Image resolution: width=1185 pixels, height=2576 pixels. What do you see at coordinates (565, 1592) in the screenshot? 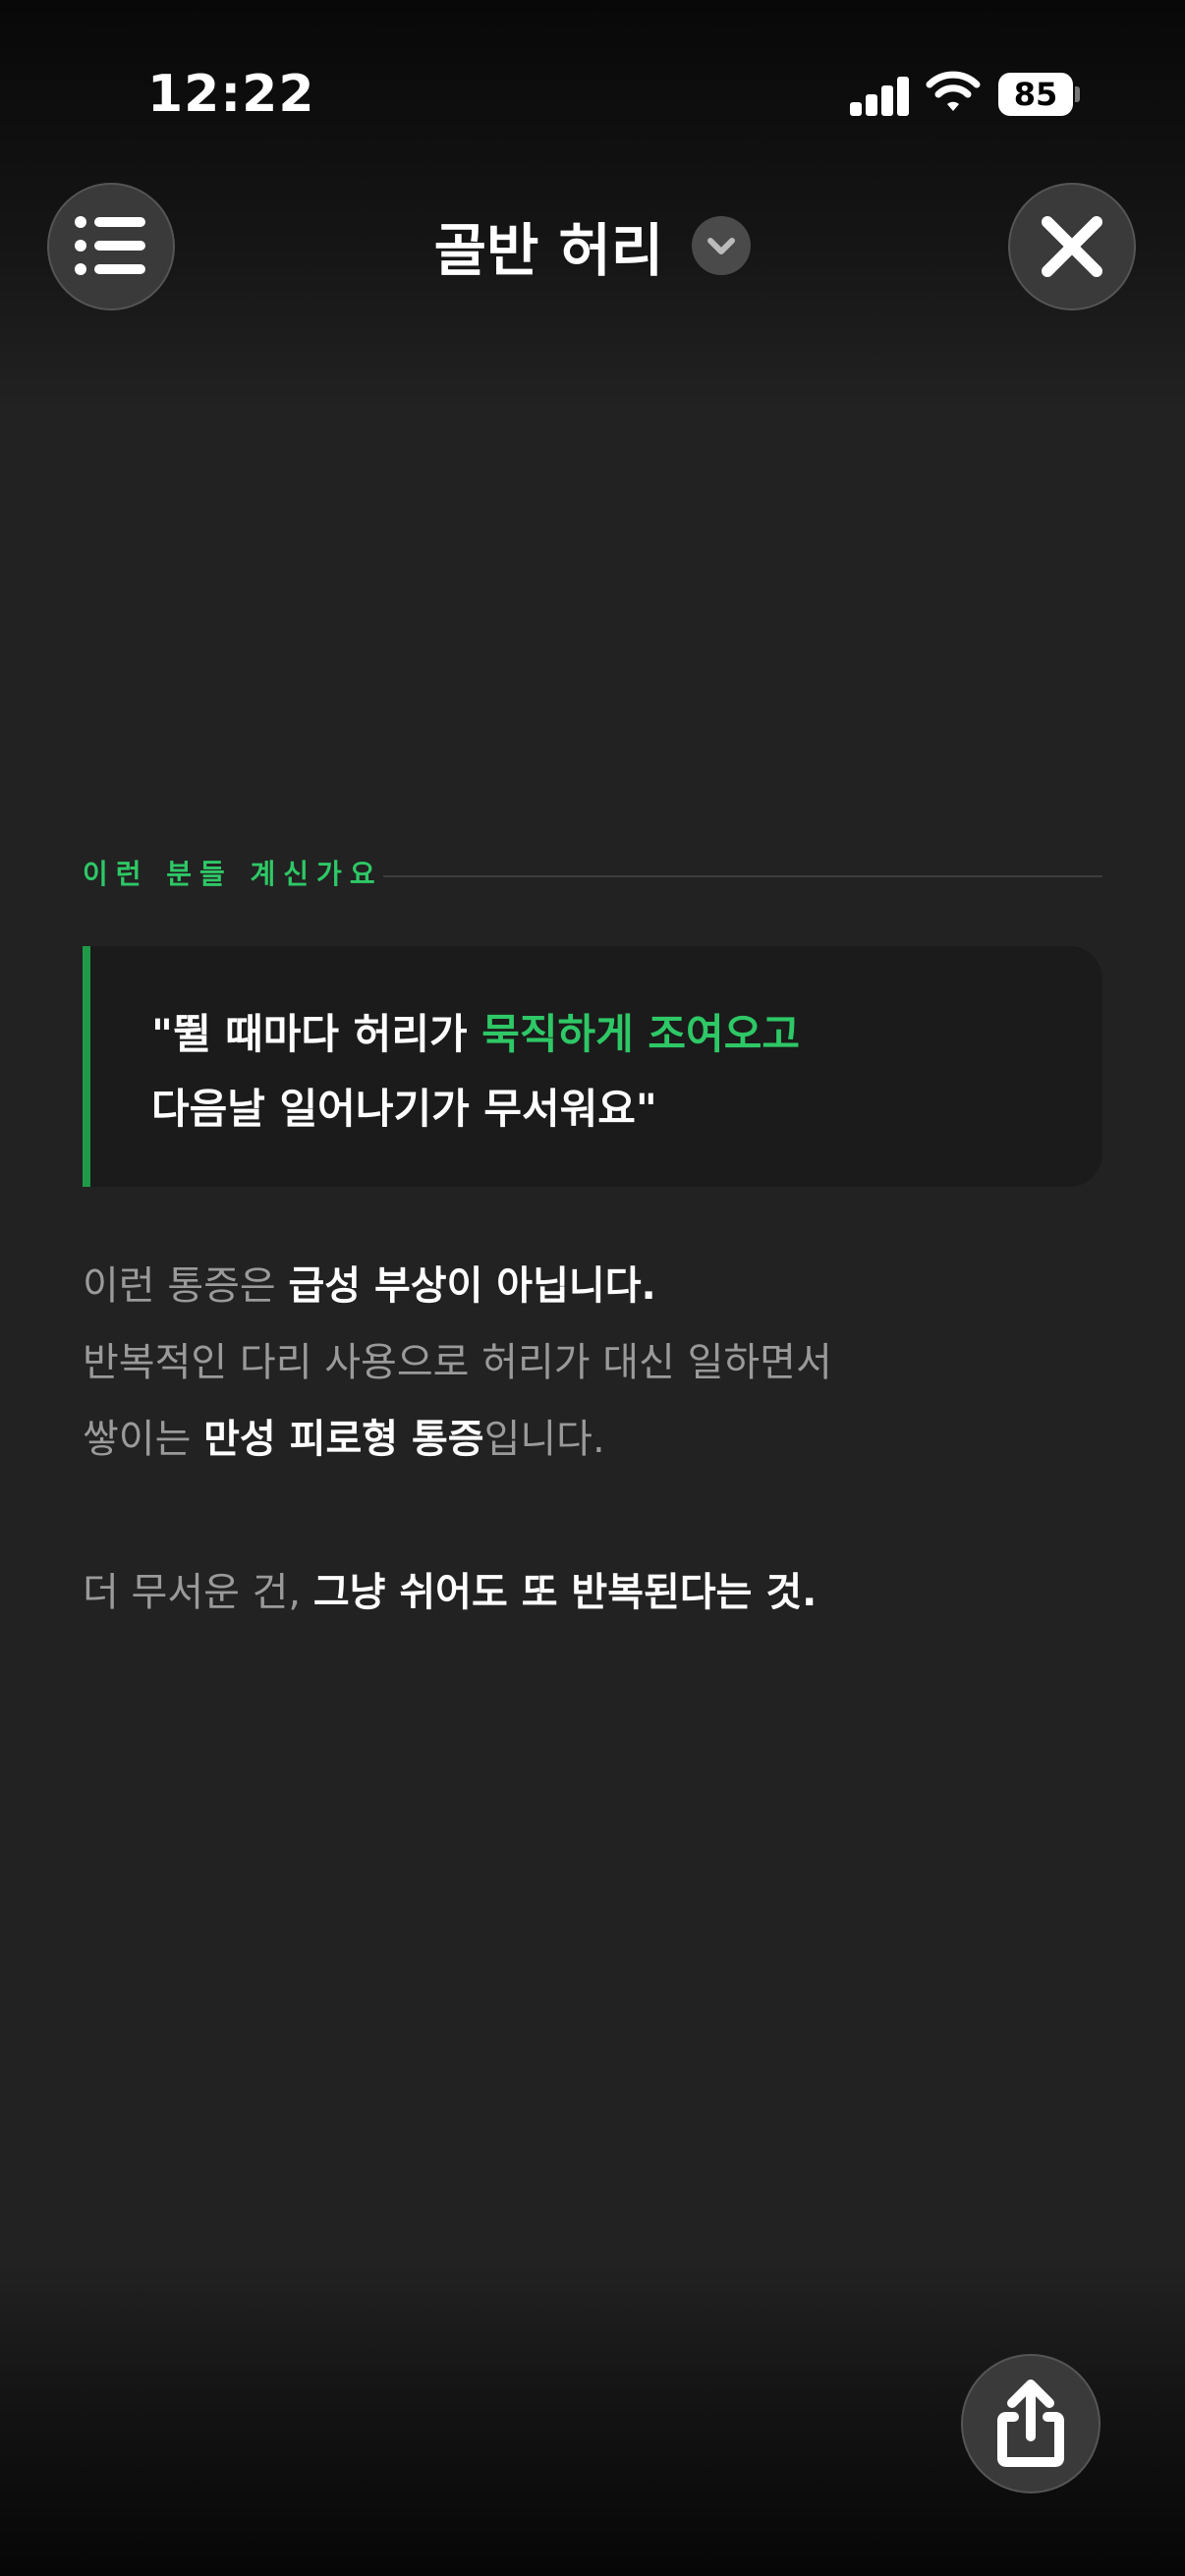
I see `body-line-4-bold: 그냥 쉬어도 또 반복된다는 것.` at bounding box center [565, 1592].